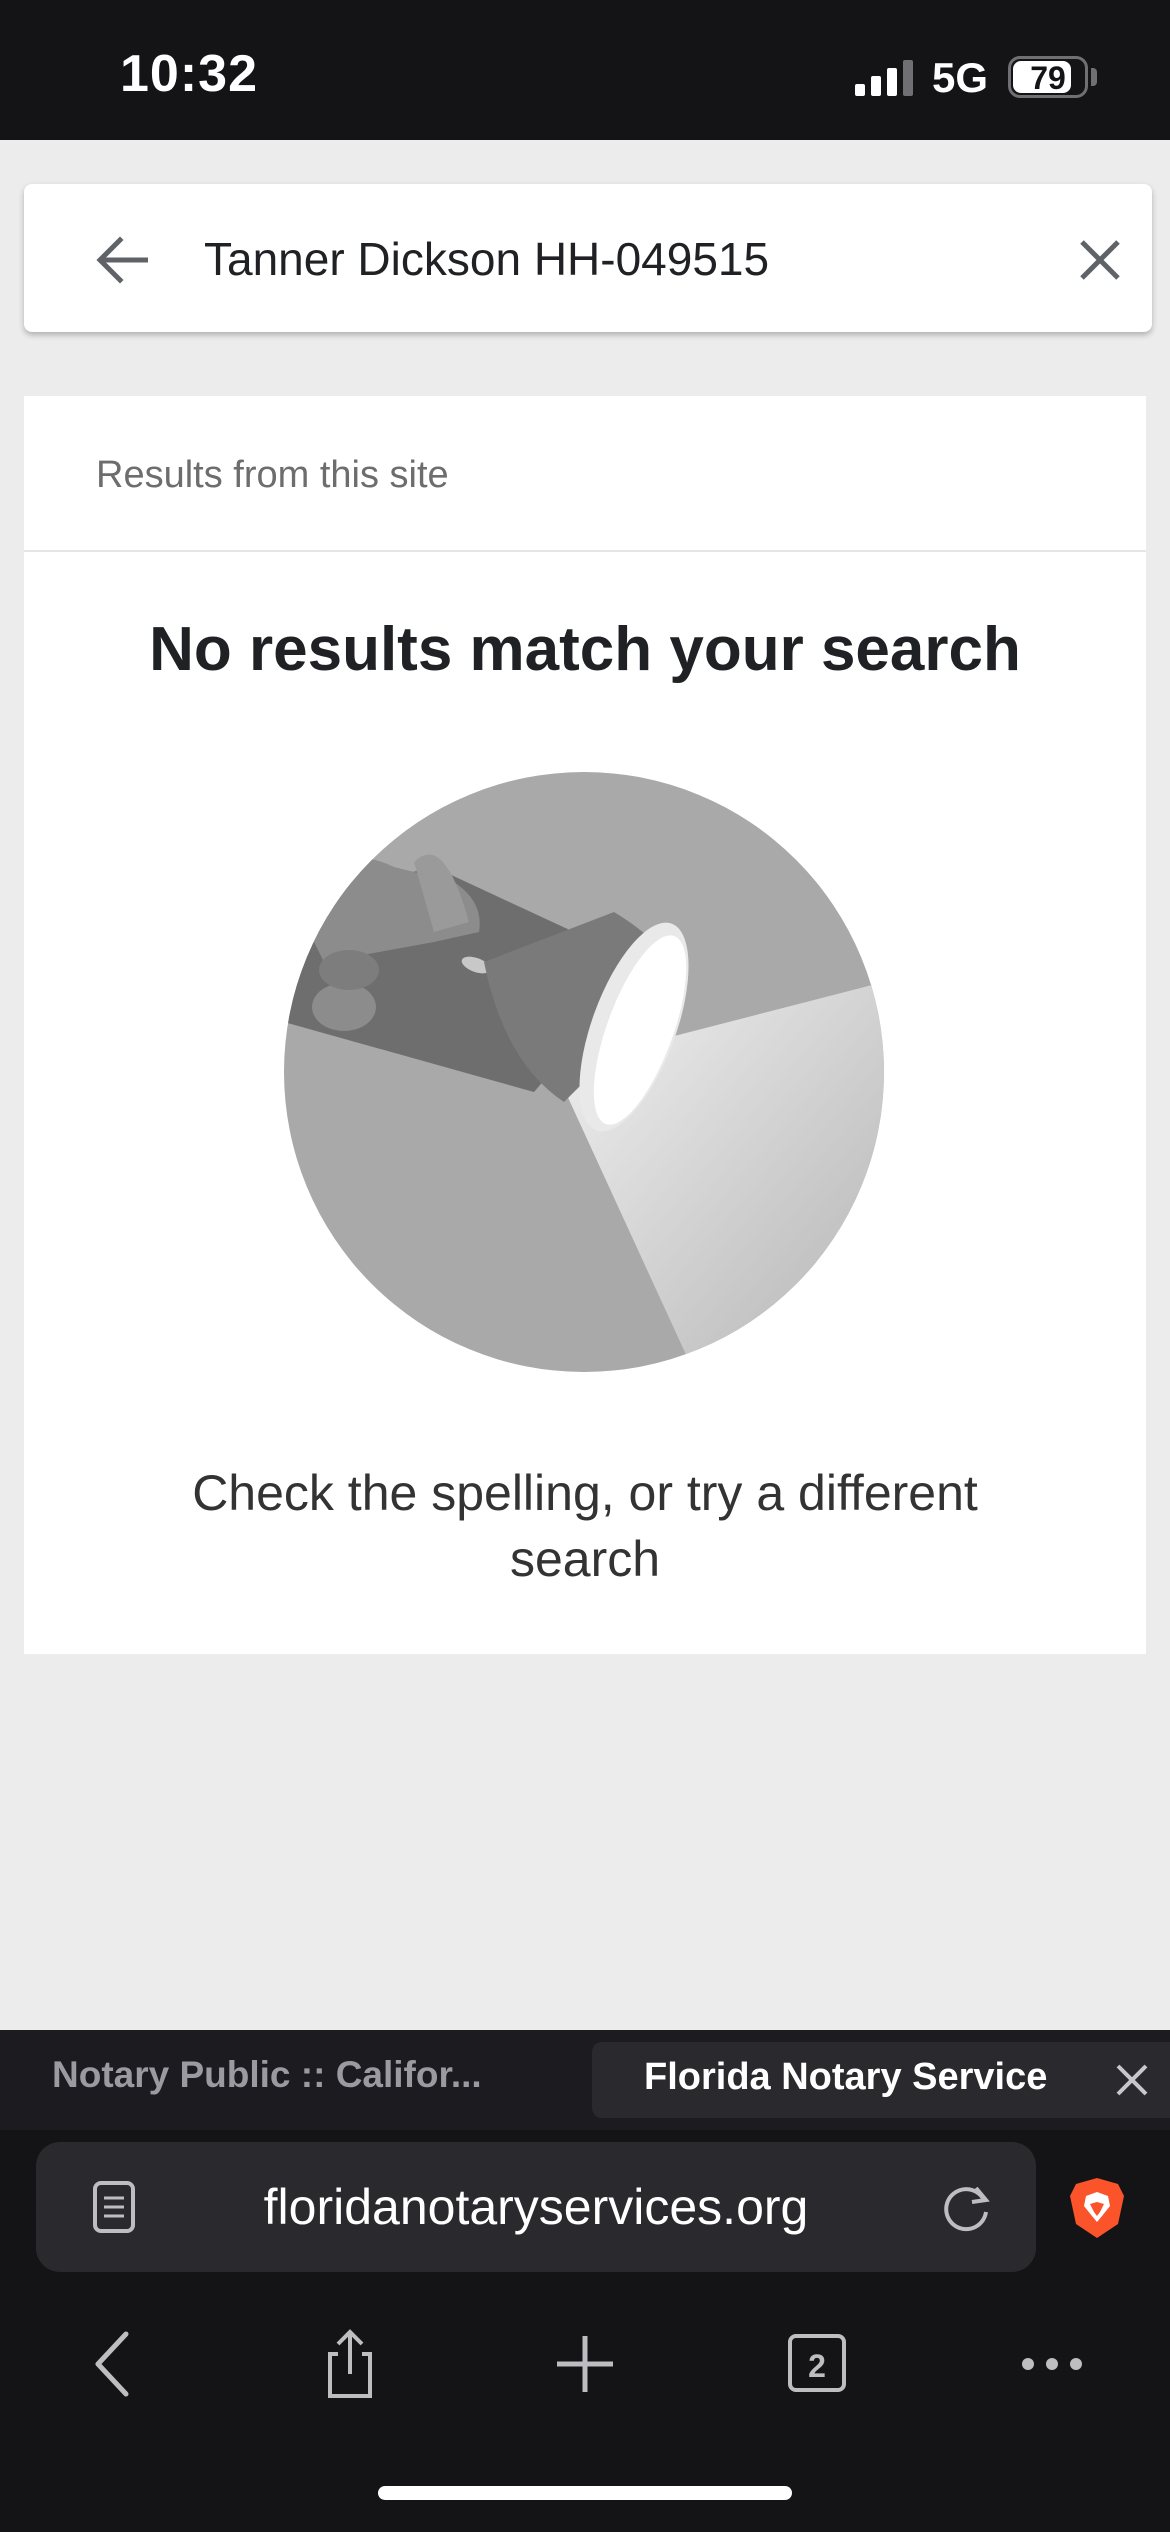 The width and height of the screenshot is (1170, 2532). What do you see at coordinates (960, 77) in the screenshot?
I see `network-type: 5G` at bounding box center [960, 77].